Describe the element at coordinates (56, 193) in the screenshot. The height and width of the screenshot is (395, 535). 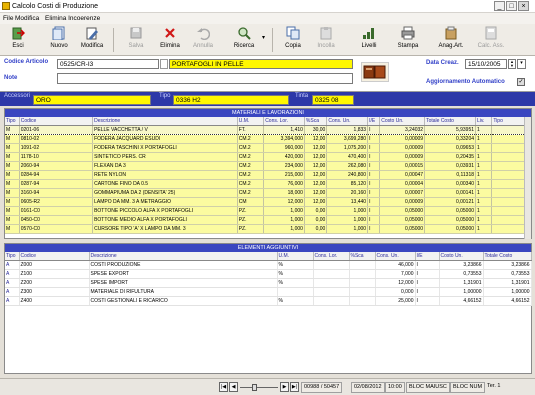
I see `table-cell: 3160-94` at that location.